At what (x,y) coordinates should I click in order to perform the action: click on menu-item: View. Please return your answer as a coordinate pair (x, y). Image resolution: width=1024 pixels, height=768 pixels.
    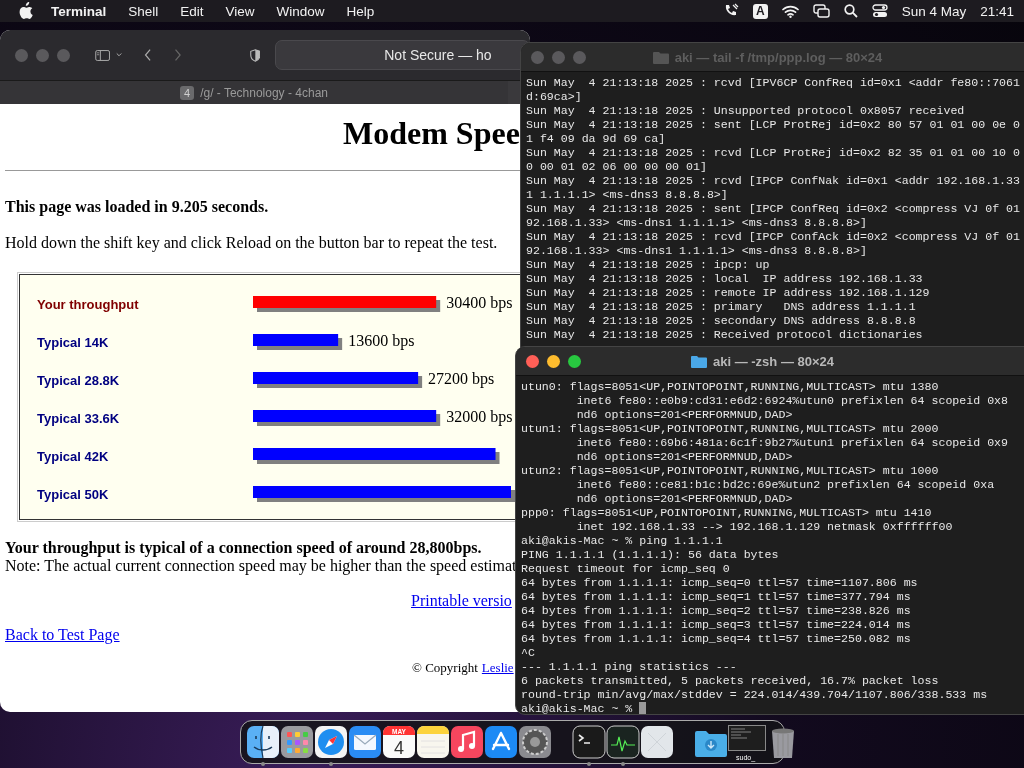
    Looking at the image, I should click on (240, 11).